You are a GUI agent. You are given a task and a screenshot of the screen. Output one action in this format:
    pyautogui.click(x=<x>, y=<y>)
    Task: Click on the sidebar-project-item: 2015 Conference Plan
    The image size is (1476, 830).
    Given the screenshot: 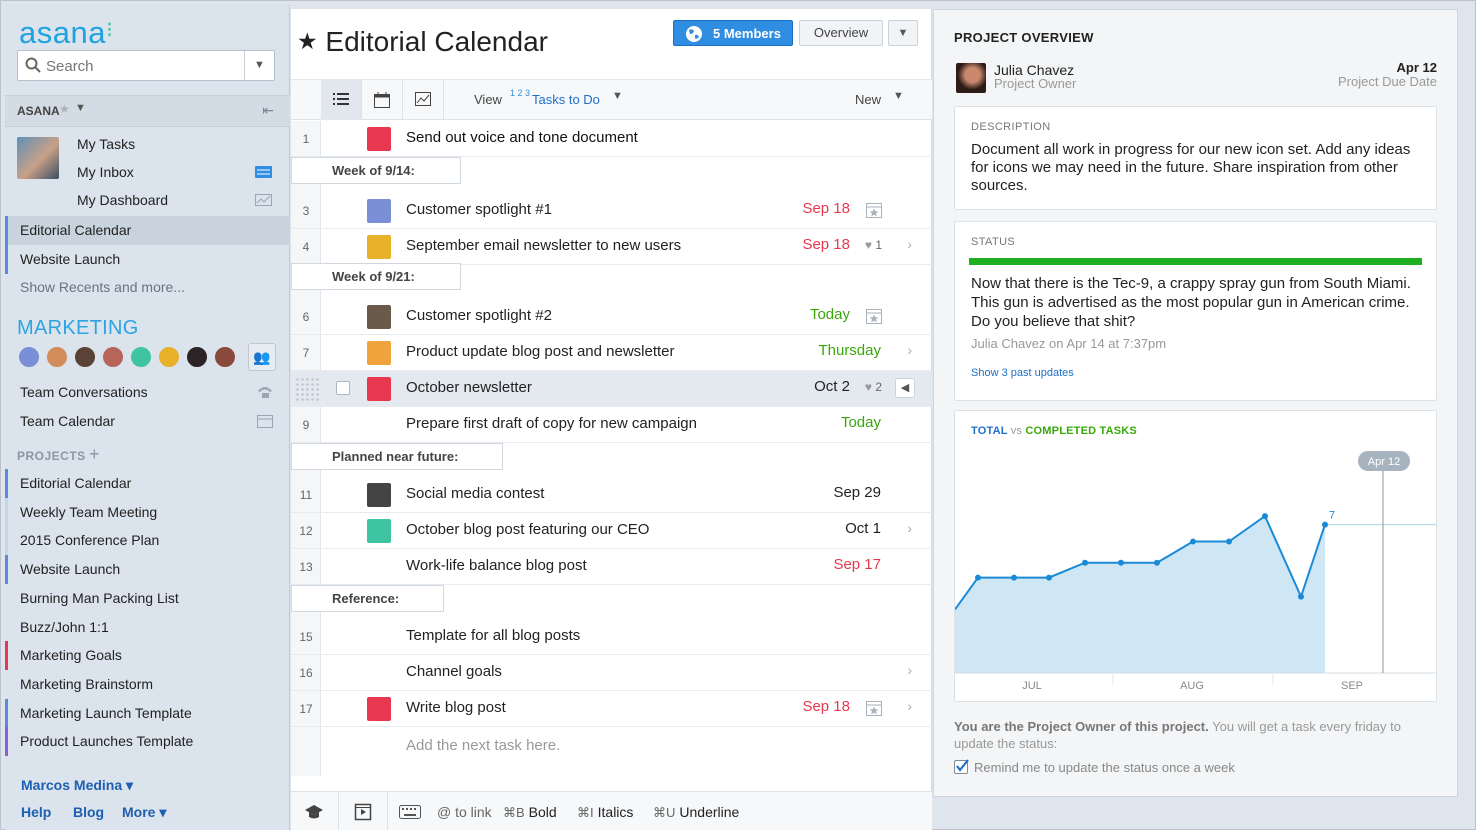 What is the action you would take?
    pyautogui.click(x=147, y=541)
    